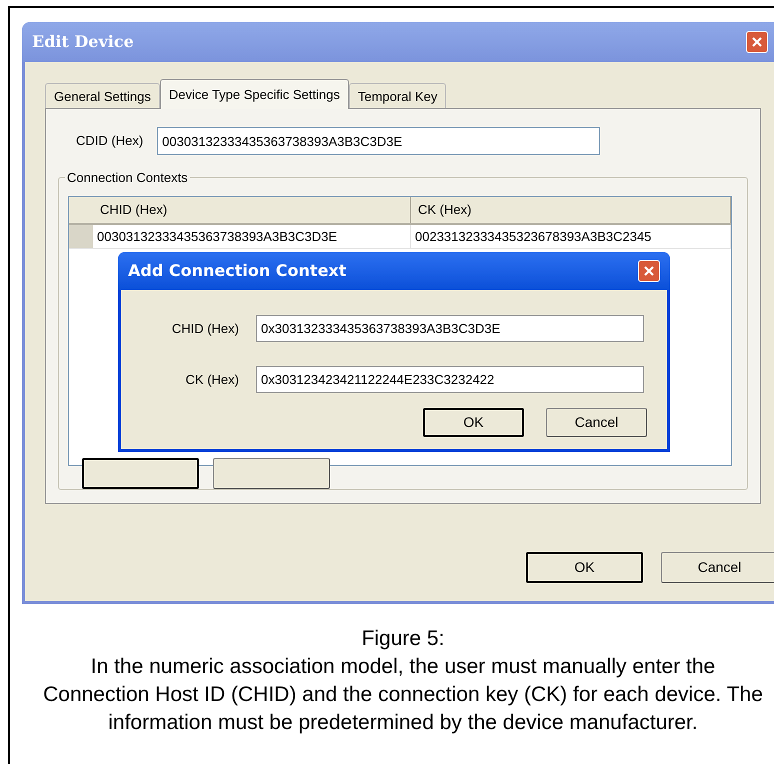 Image resolution: width=774 pixels, height=764 pixels. What do you see at coordinates (397, 96) in the screenshot?
I see `tab: Temporal Key` at bounding box center [397, 96].